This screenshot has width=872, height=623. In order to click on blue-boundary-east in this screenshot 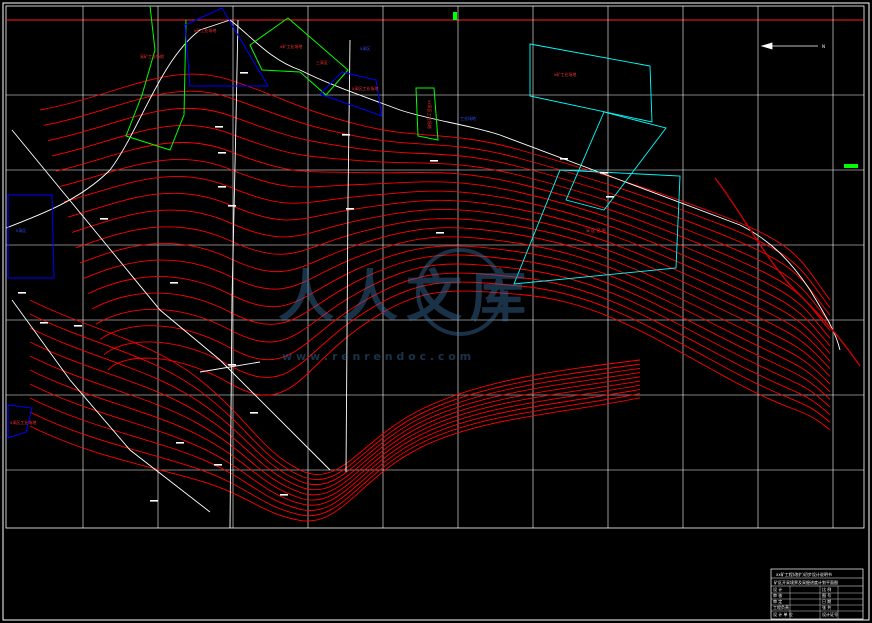, I will do `click(351, 94)`.